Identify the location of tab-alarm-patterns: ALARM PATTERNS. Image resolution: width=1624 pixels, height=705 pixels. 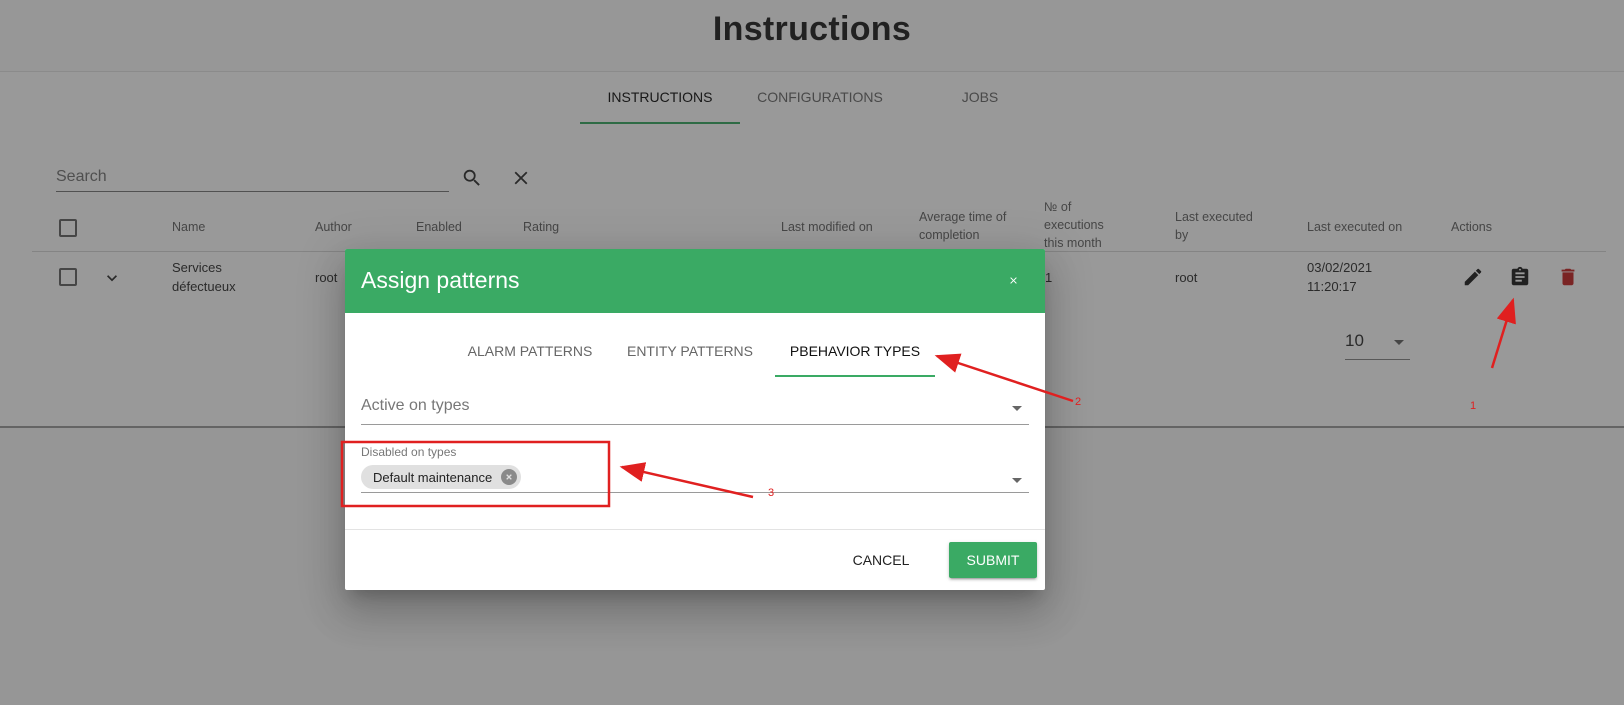
(530, 357).